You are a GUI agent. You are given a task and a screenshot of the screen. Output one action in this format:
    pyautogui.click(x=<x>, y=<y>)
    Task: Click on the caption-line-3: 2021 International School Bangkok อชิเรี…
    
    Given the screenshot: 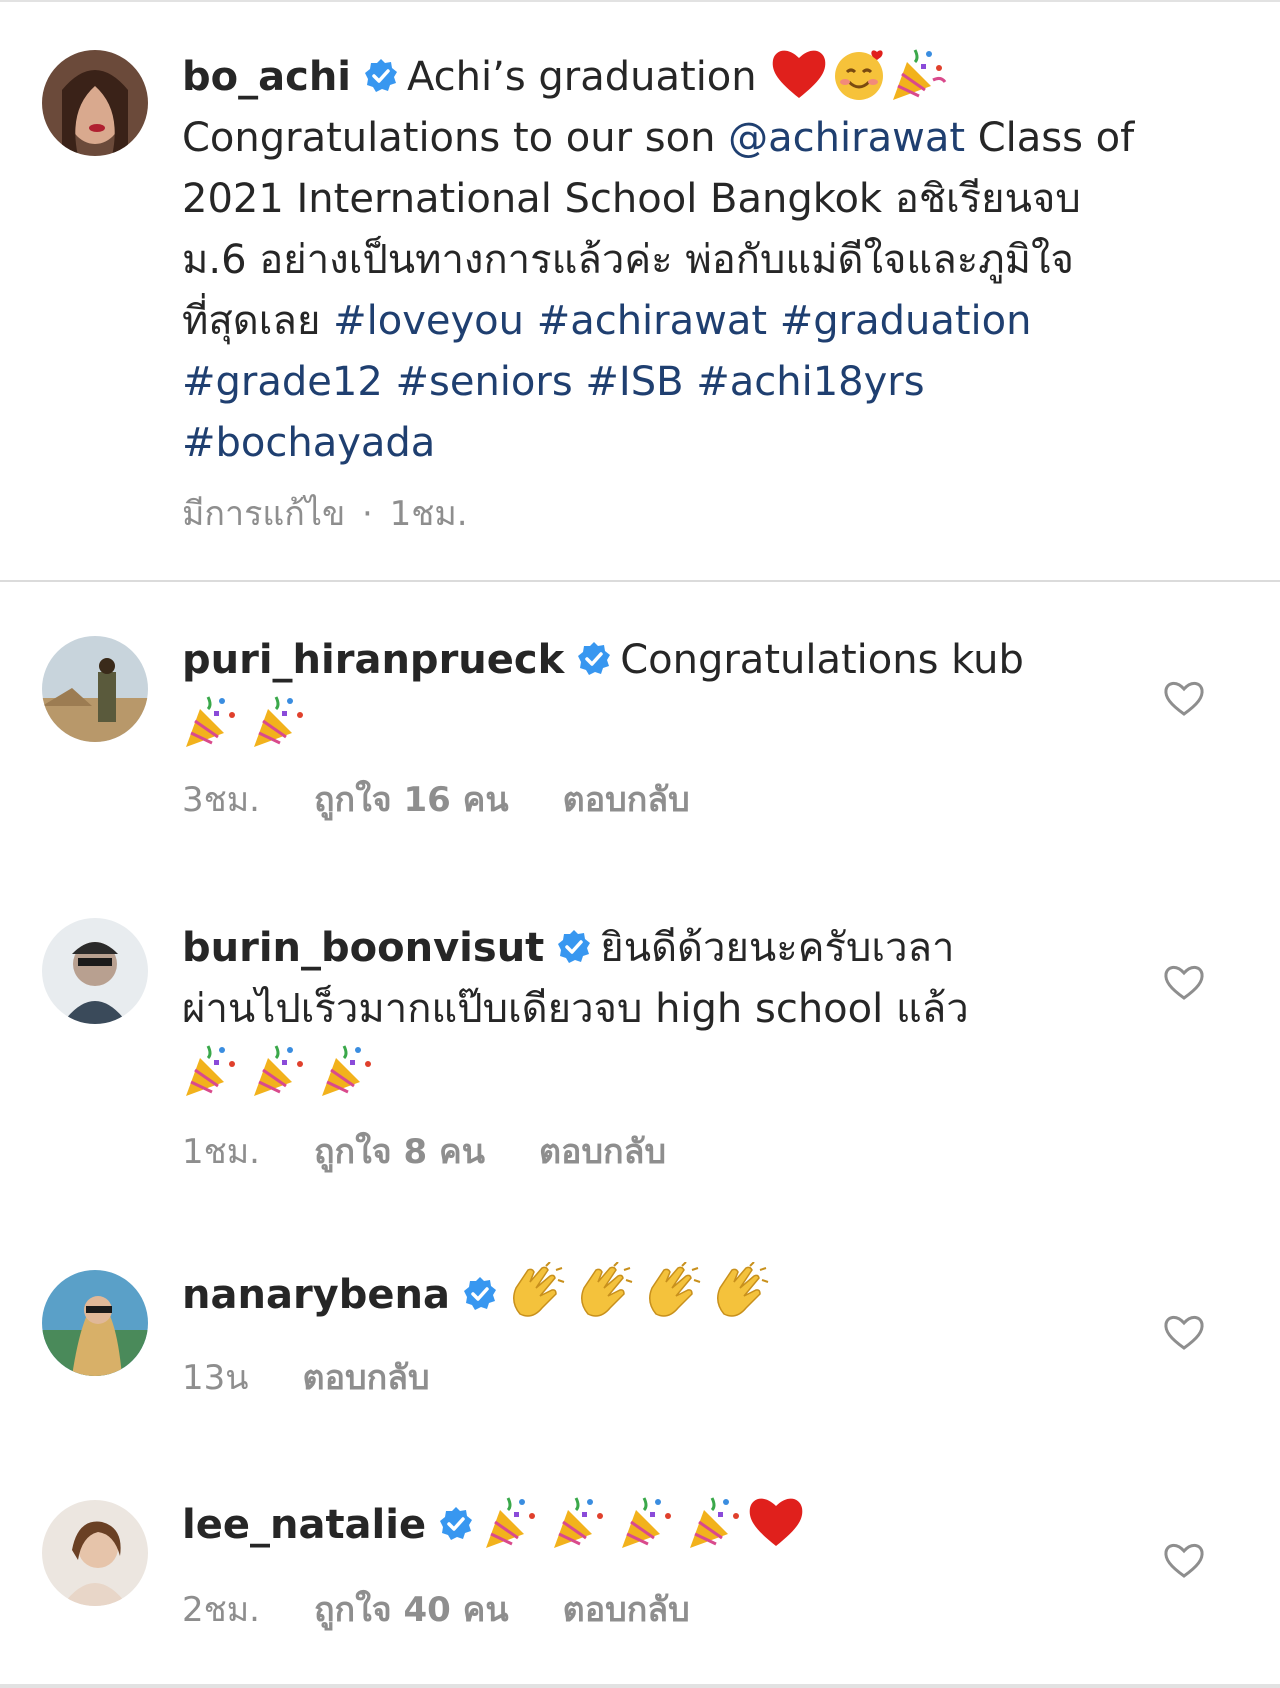 What is the action you would take?
    pyautogui.click(x=631, y=199)
    